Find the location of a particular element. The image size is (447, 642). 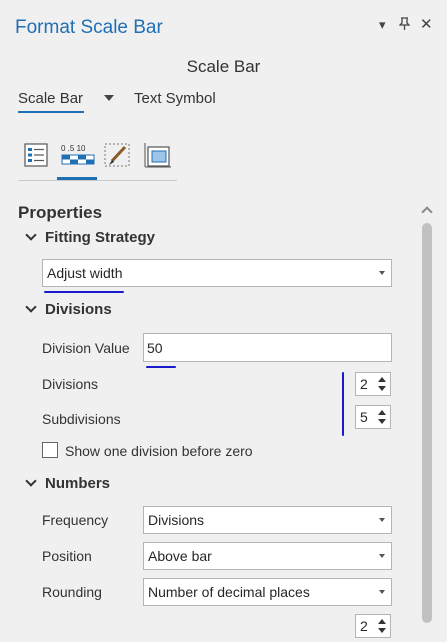

frequency-label: Frequency is located at coordinates (75, 520).